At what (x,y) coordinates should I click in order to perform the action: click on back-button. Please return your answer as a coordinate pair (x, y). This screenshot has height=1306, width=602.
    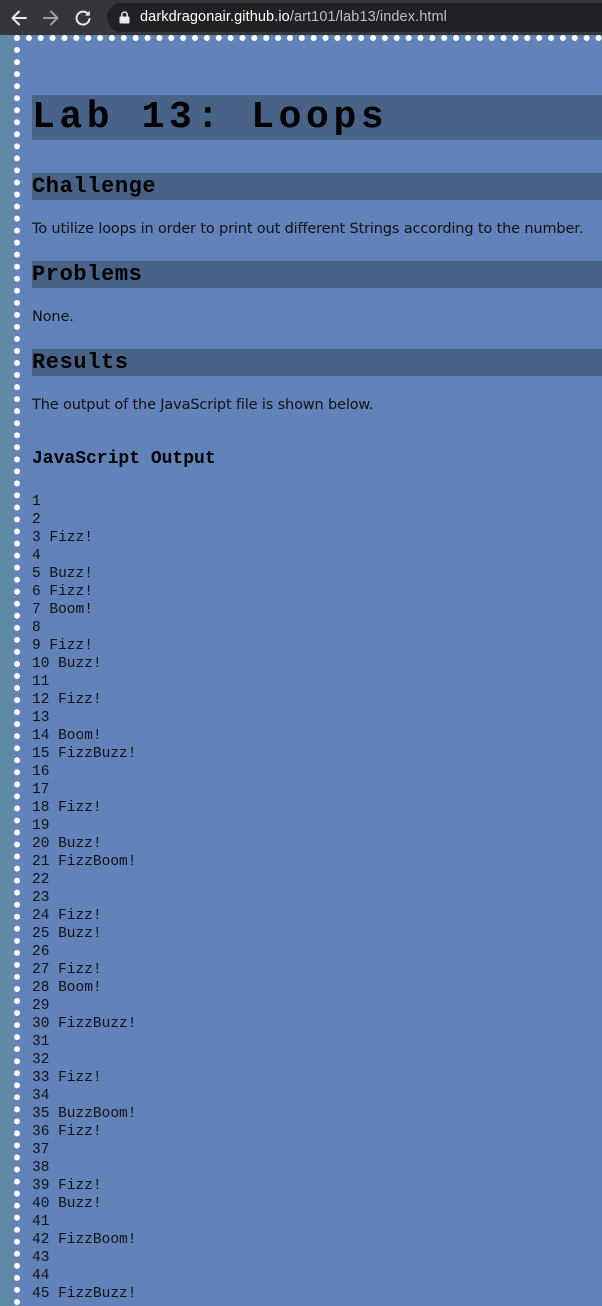
    Looking at the image, I should click on (19, 18).